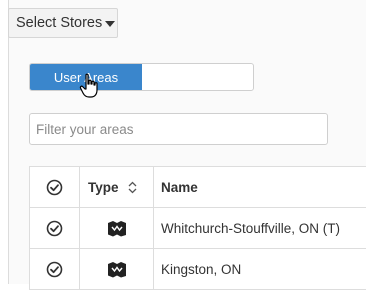 The height and width of the screenshot is (290, 366). I want to click on type-column-header: Type, so click(117, 187).